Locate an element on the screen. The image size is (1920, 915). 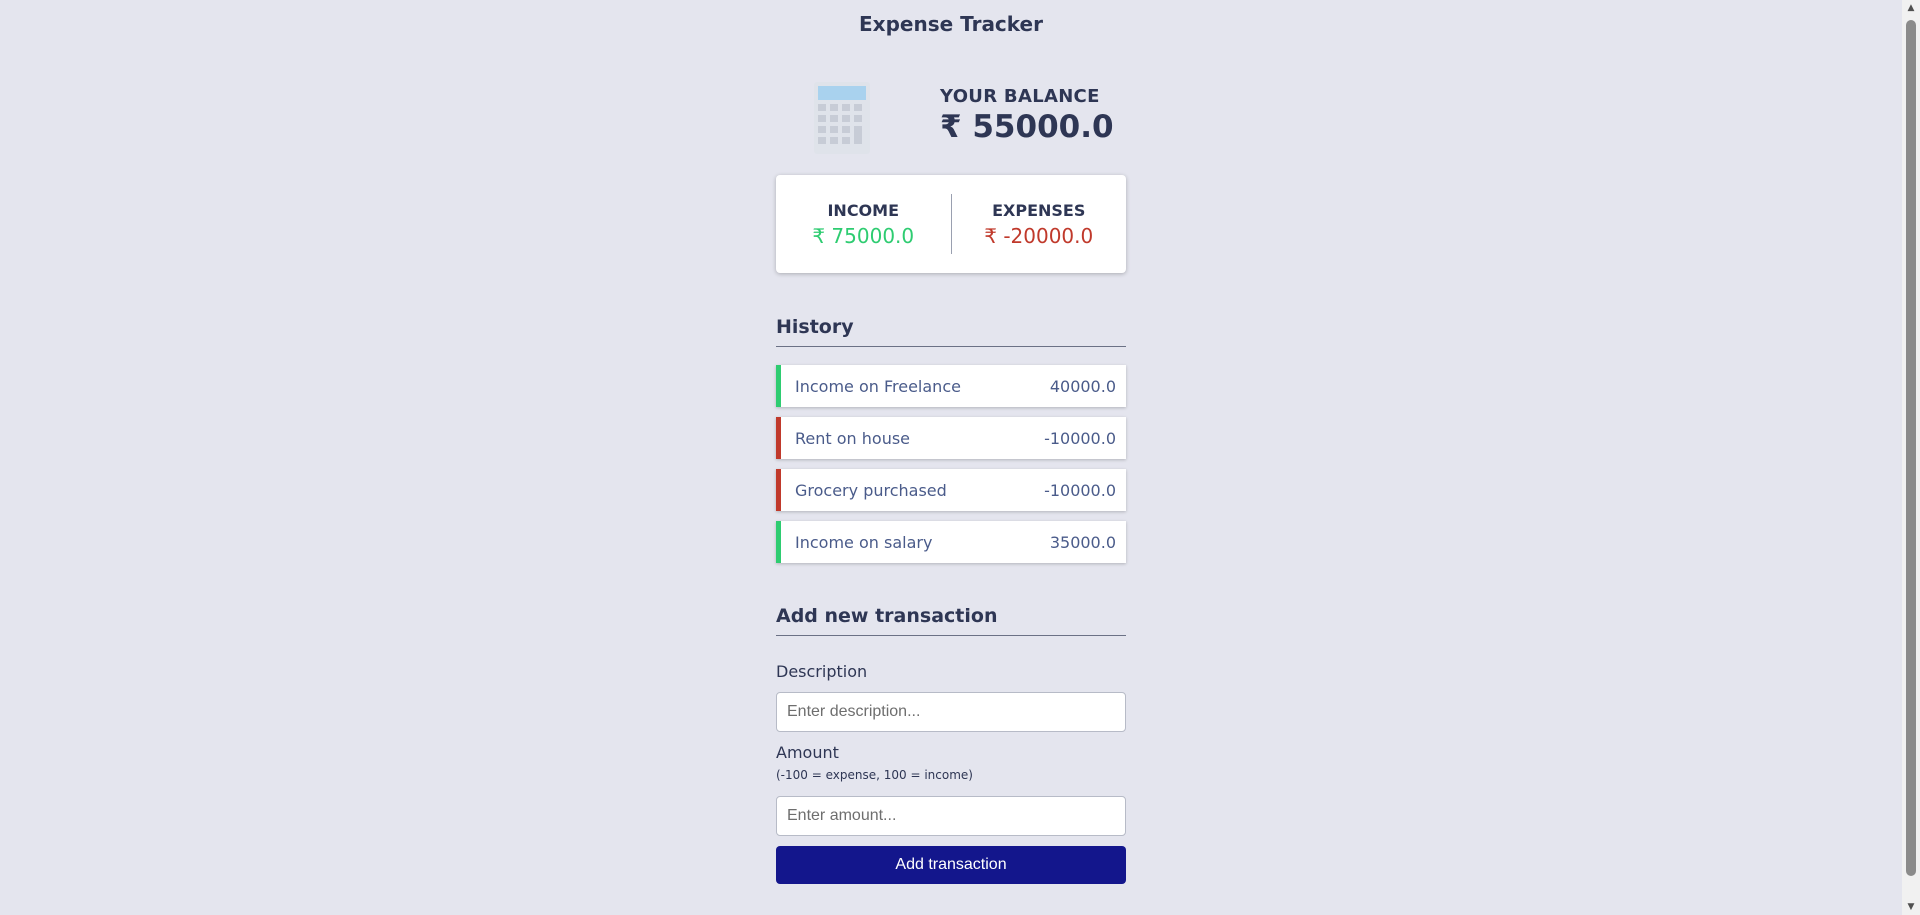
expense-label: EXPENSES is located at coordinates (1039, 210).